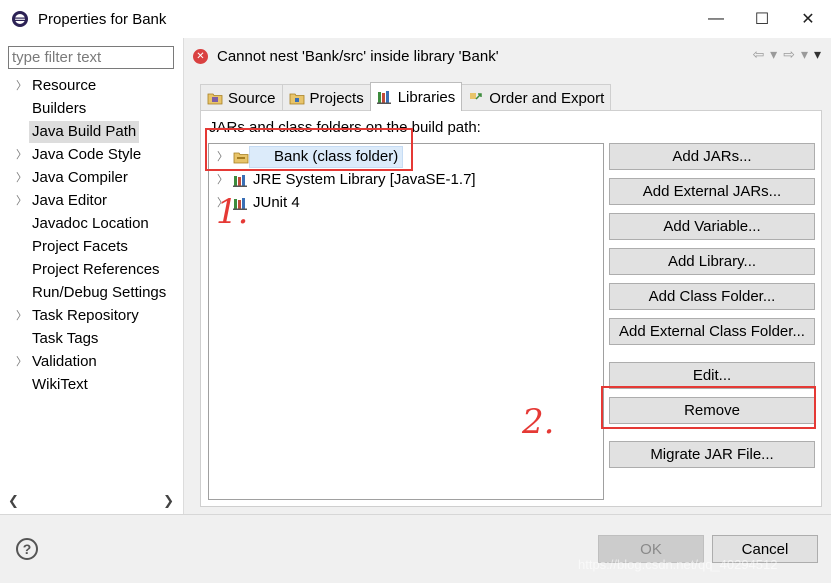  Describe the element at coordinates (804, 54) in the screenshot. I see `forward-dropdown-icon: ▾` at that location.